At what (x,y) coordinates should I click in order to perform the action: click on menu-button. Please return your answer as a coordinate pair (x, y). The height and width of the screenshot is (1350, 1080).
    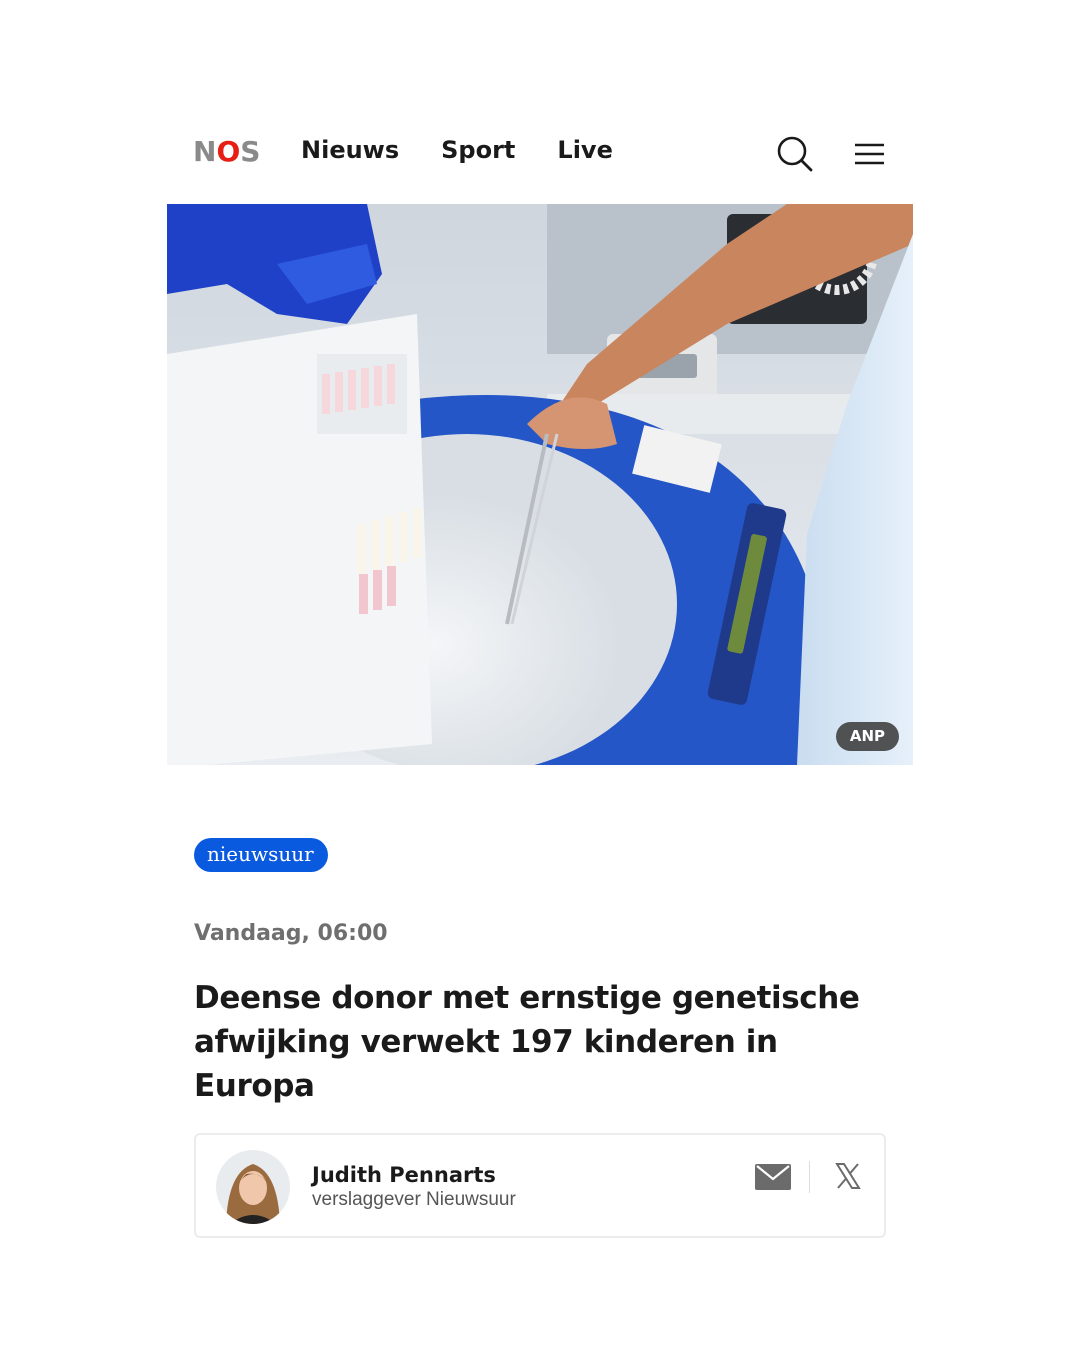
    Looking at the image, I should click on (871, 154).